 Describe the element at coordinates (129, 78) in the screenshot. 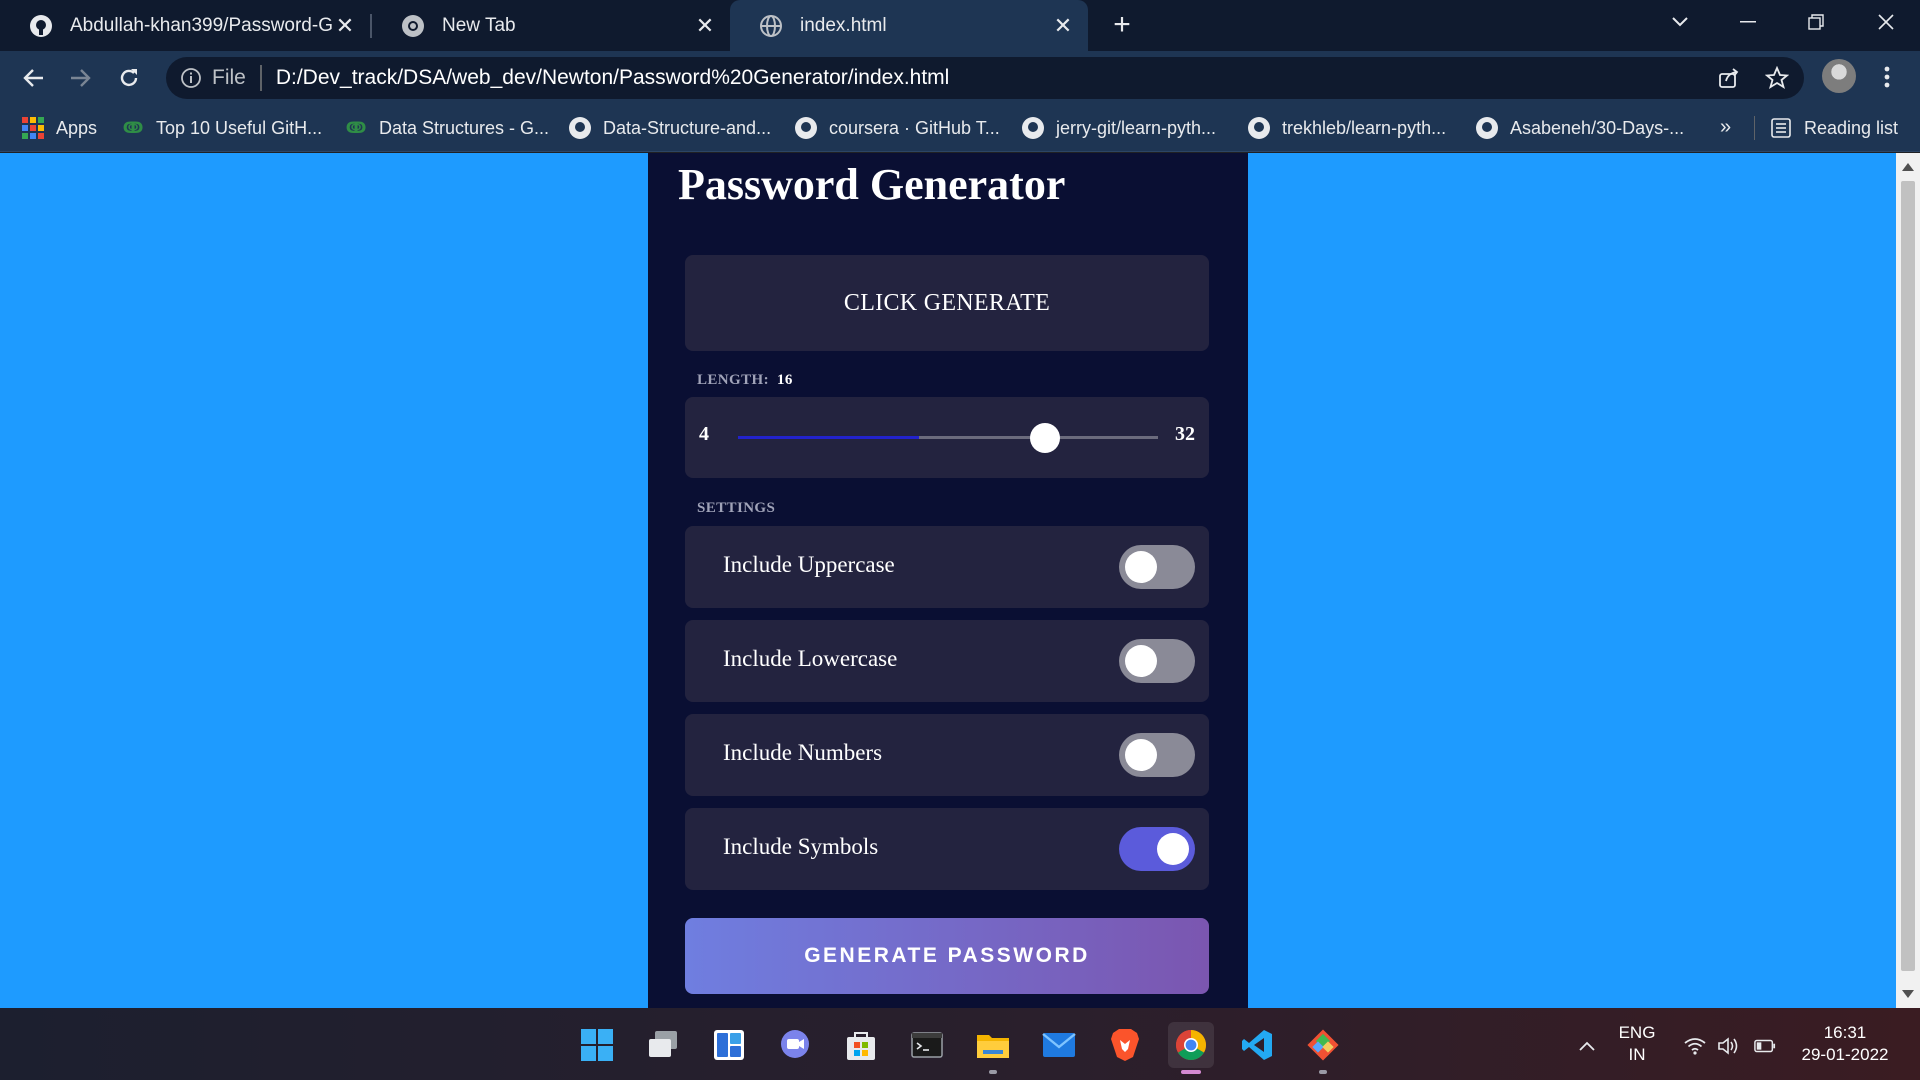

I see `reload-icon` at that location.